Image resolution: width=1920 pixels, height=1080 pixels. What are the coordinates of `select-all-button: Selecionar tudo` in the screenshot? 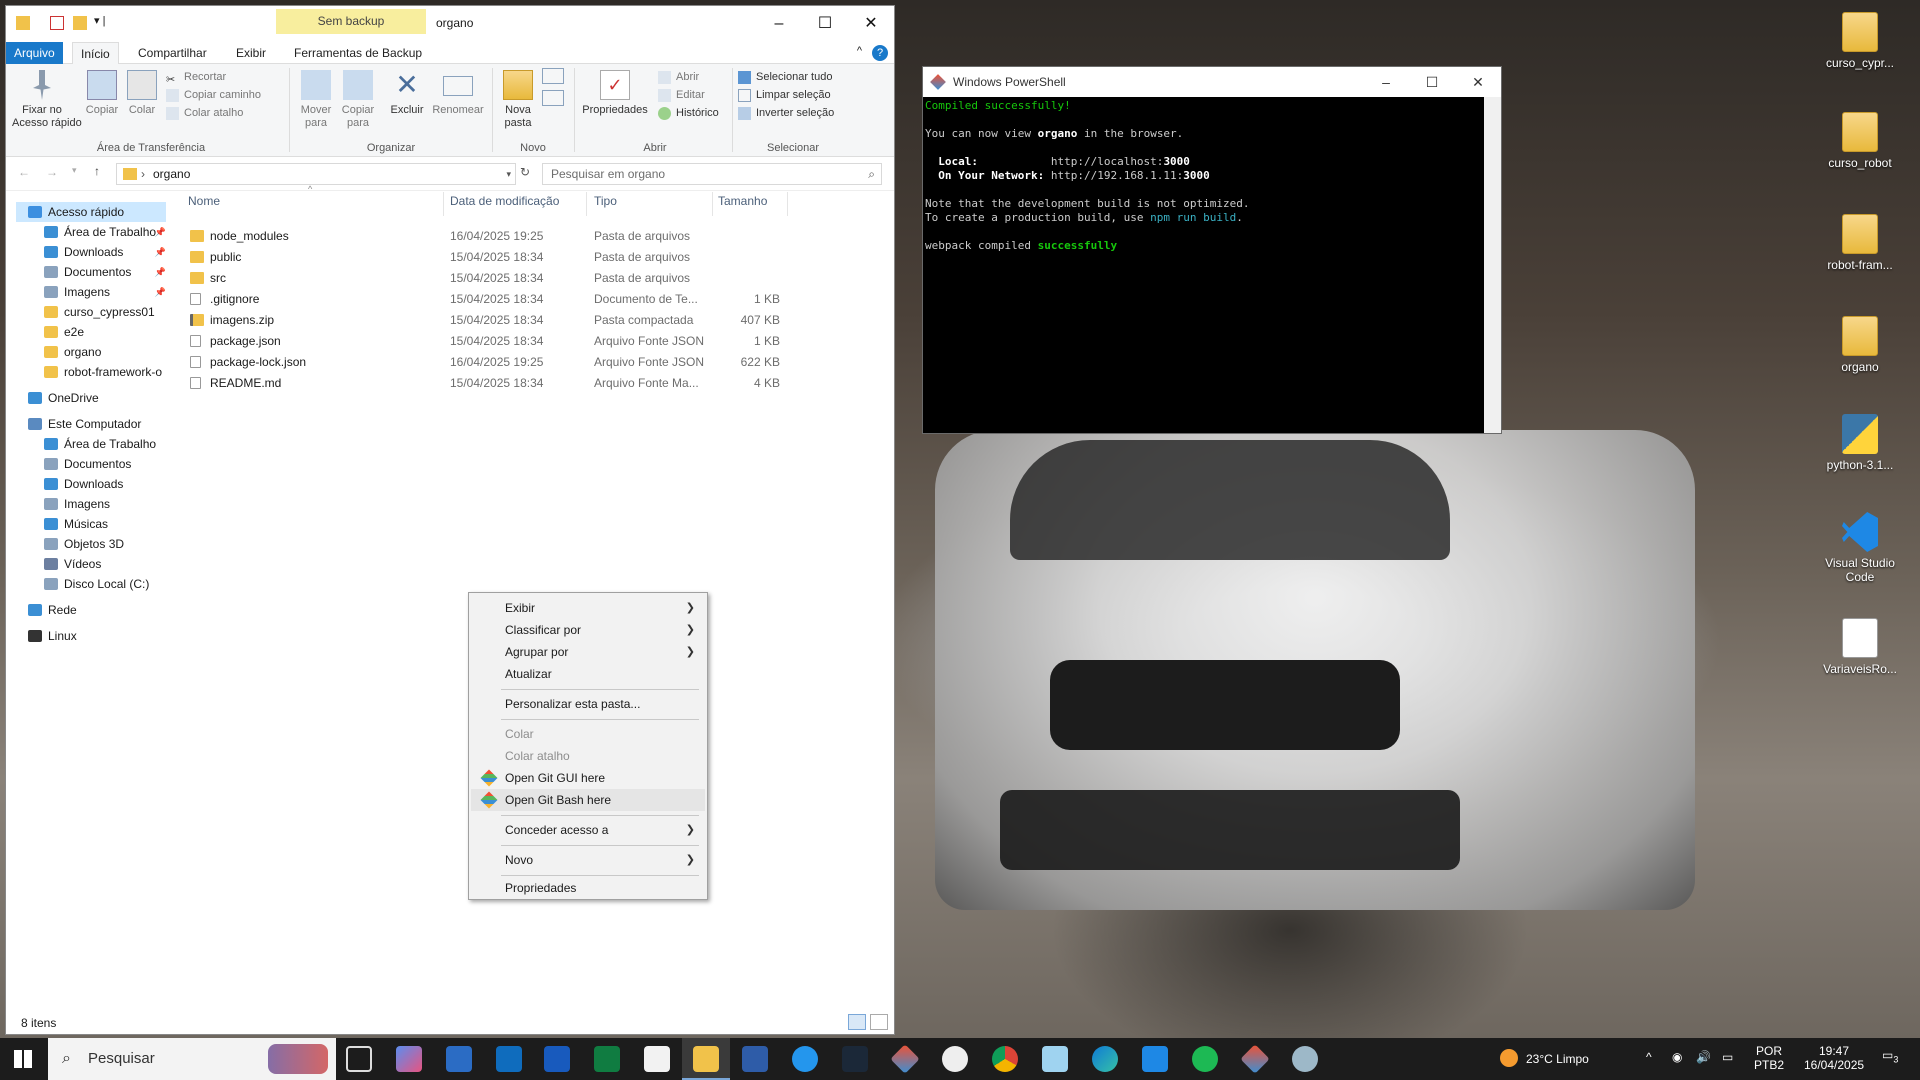 It's located at (785, 77).